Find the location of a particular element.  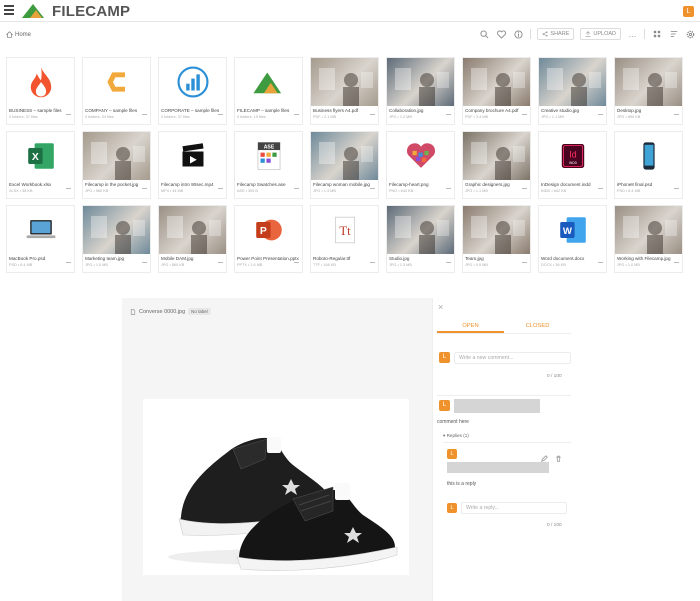

file-card: ASE Filecamp Swatches.ase ASE • 305 B is located at coordinates (268, 165).